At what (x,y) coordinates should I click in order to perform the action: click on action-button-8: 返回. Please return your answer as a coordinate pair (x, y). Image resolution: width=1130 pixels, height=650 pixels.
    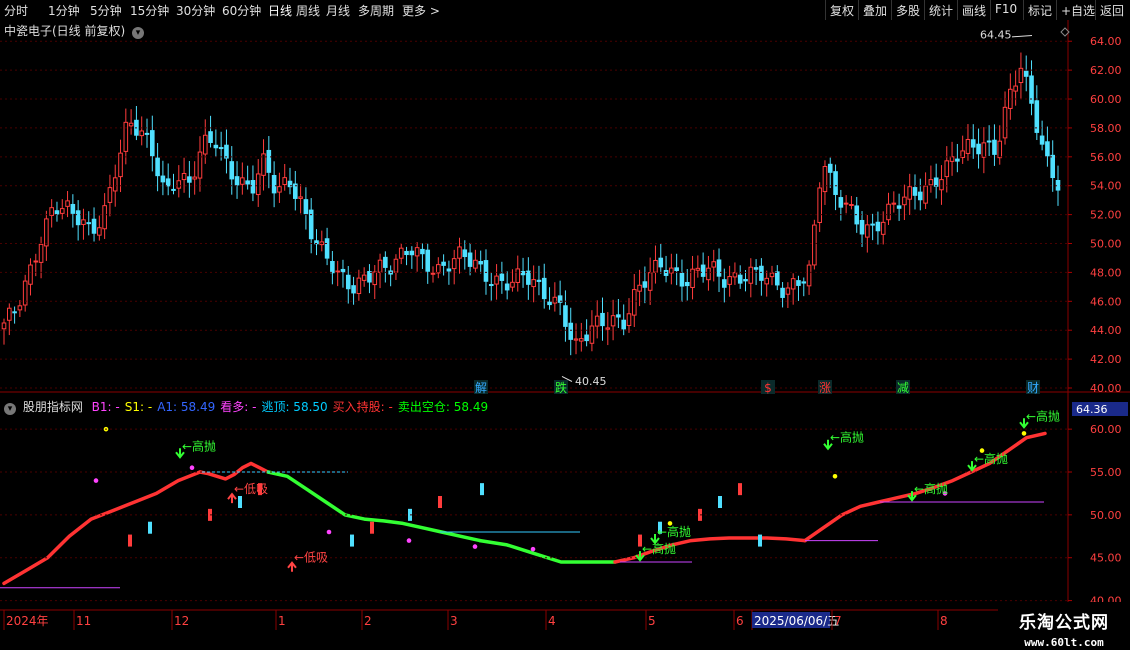
    Looking at the image, I should click on (1112, 10).